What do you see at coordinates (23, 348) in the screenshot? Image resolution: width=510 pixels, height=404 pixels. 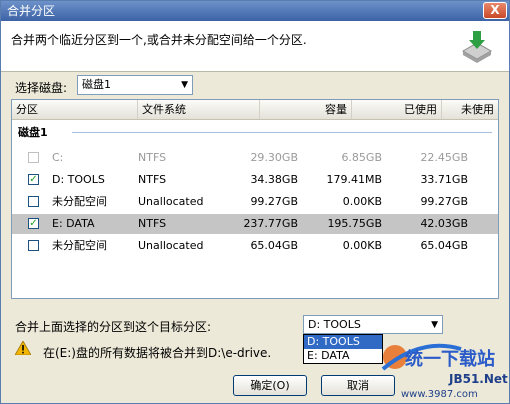 I see `warning-icon` at bounding box center [23, 348].